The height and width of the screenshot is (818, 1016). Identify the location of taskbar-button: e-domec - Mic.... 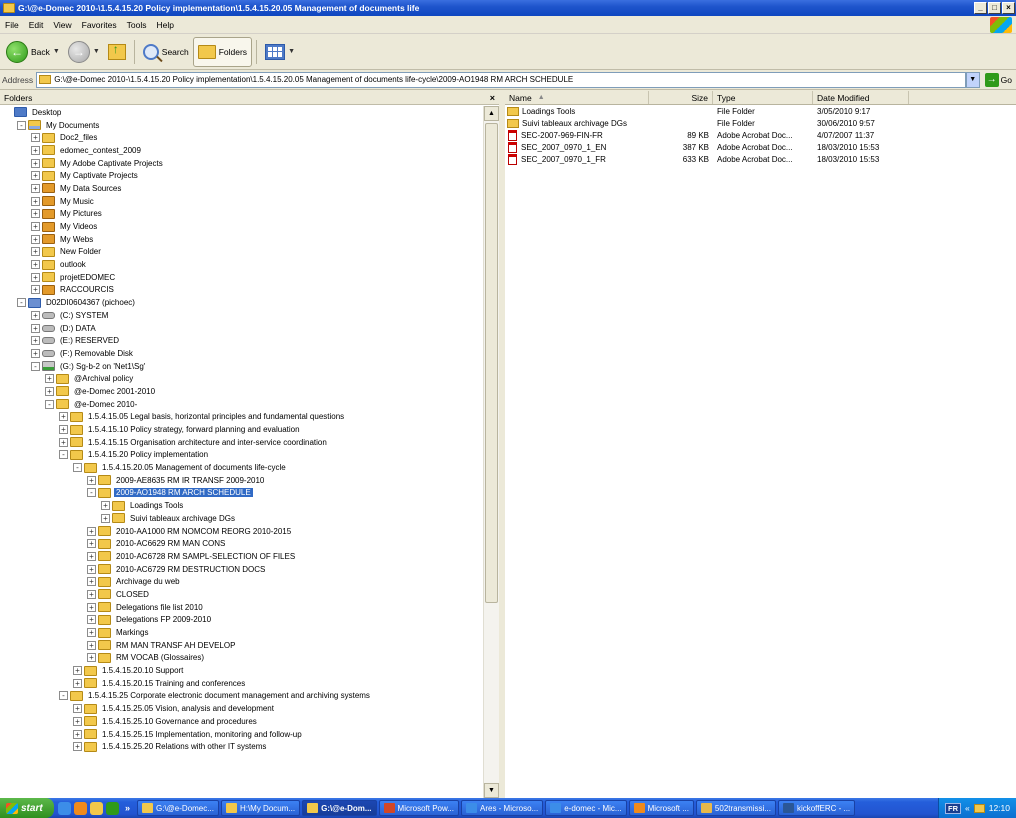
(586, 808).